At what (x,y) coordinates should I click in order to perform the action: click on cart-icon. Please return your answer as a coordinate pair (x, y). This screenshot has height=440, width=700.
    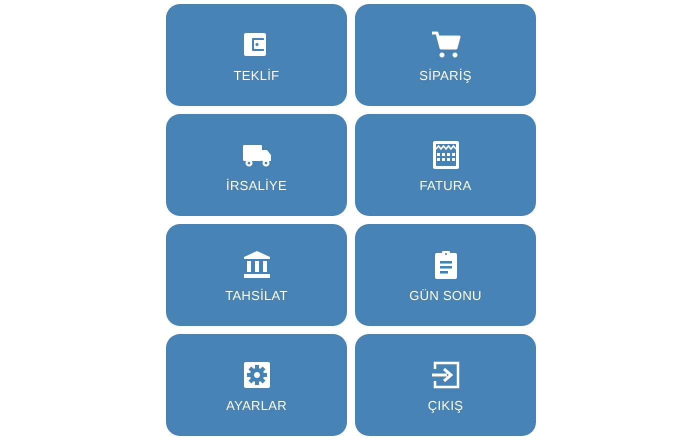
    Looking at the image, I should click on (445, 45).